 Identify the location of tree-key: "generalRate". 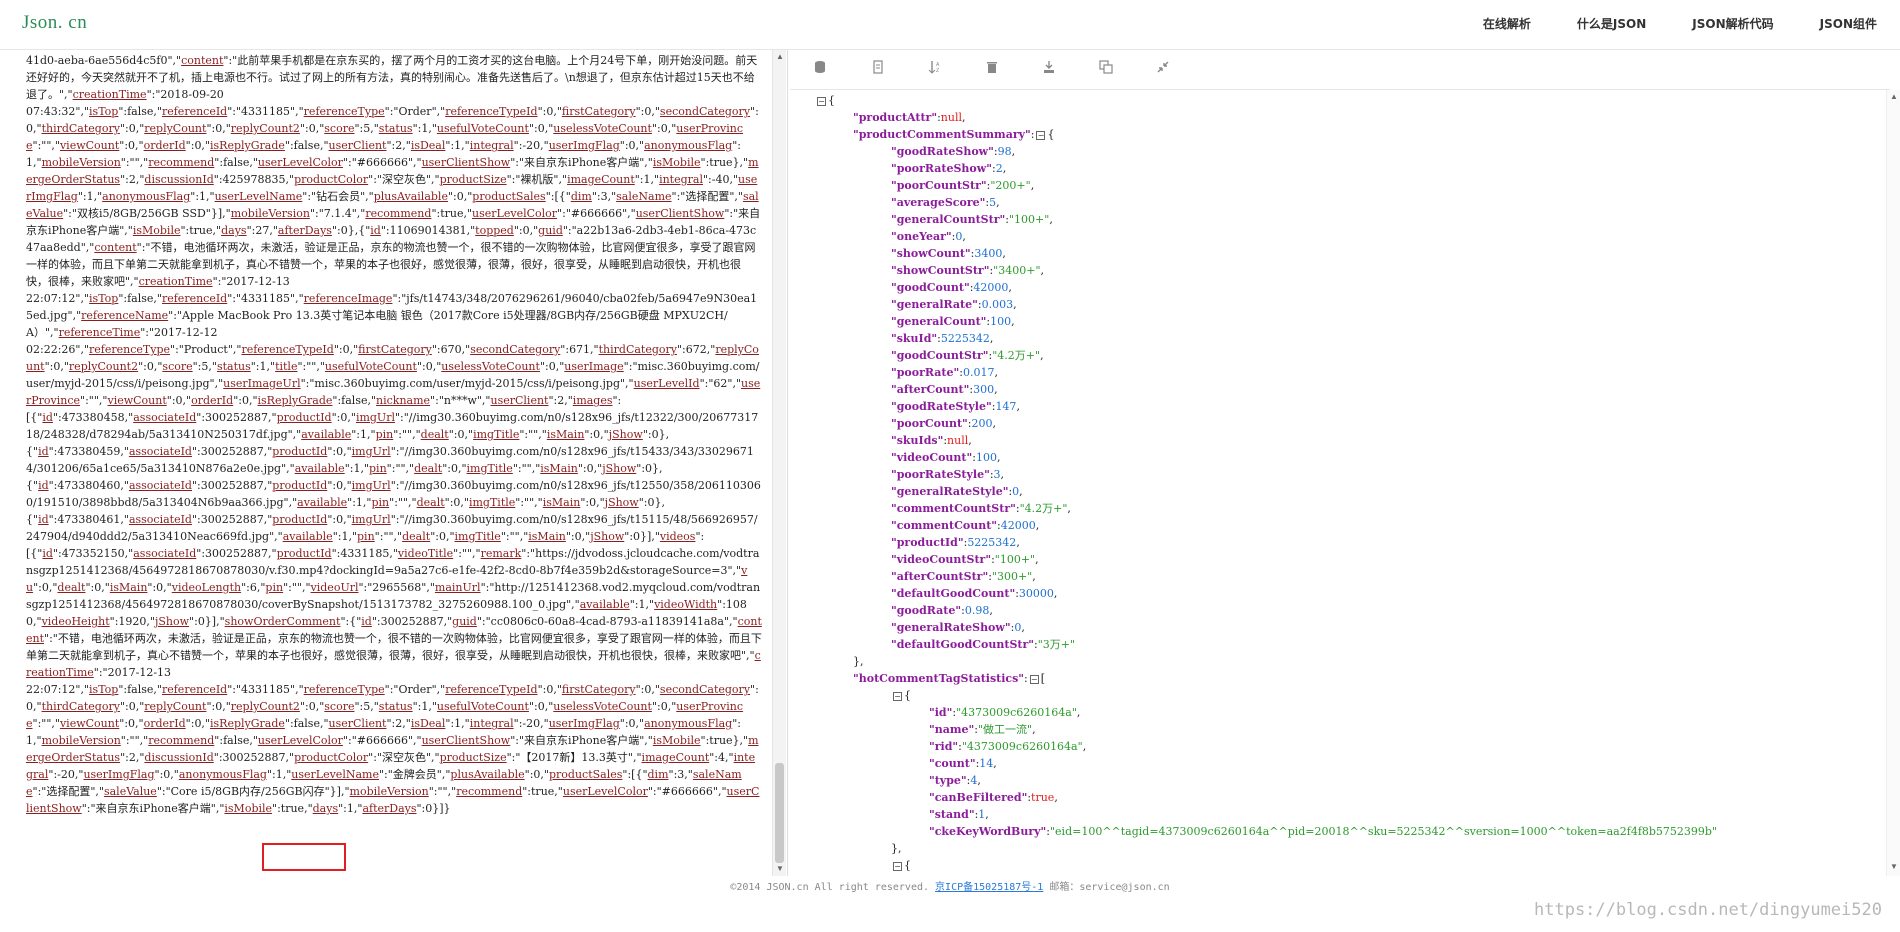
(934, 304).